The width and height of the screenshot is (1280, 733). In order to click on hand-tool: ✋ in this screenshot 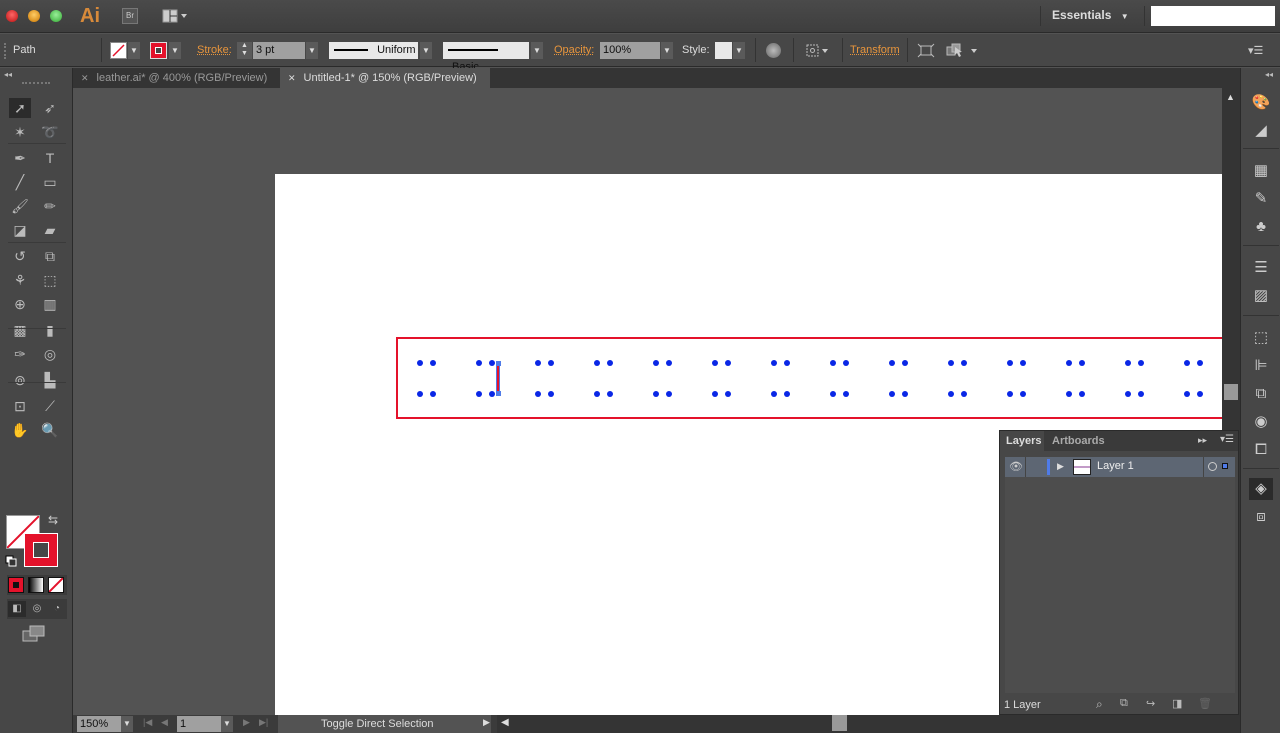, I will do `click(20, 430)`.